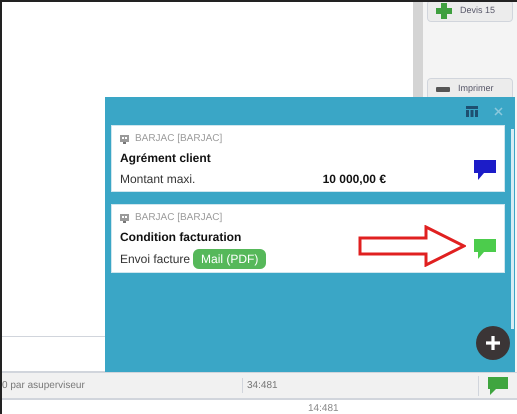 The width and height of the screenshot is (517, 414). I want to click on toolbar-button: Devis 15, so click(470, 12).